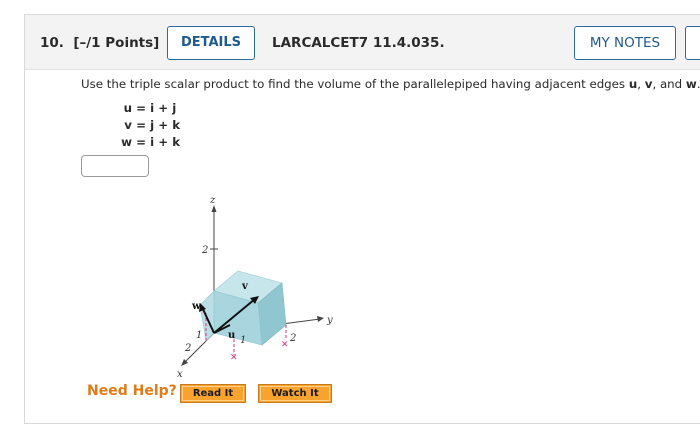 This screenshot has width=700, height=442. I want to click on assignment-code: LARCALCET7 11.4.035., so click(358, 43).